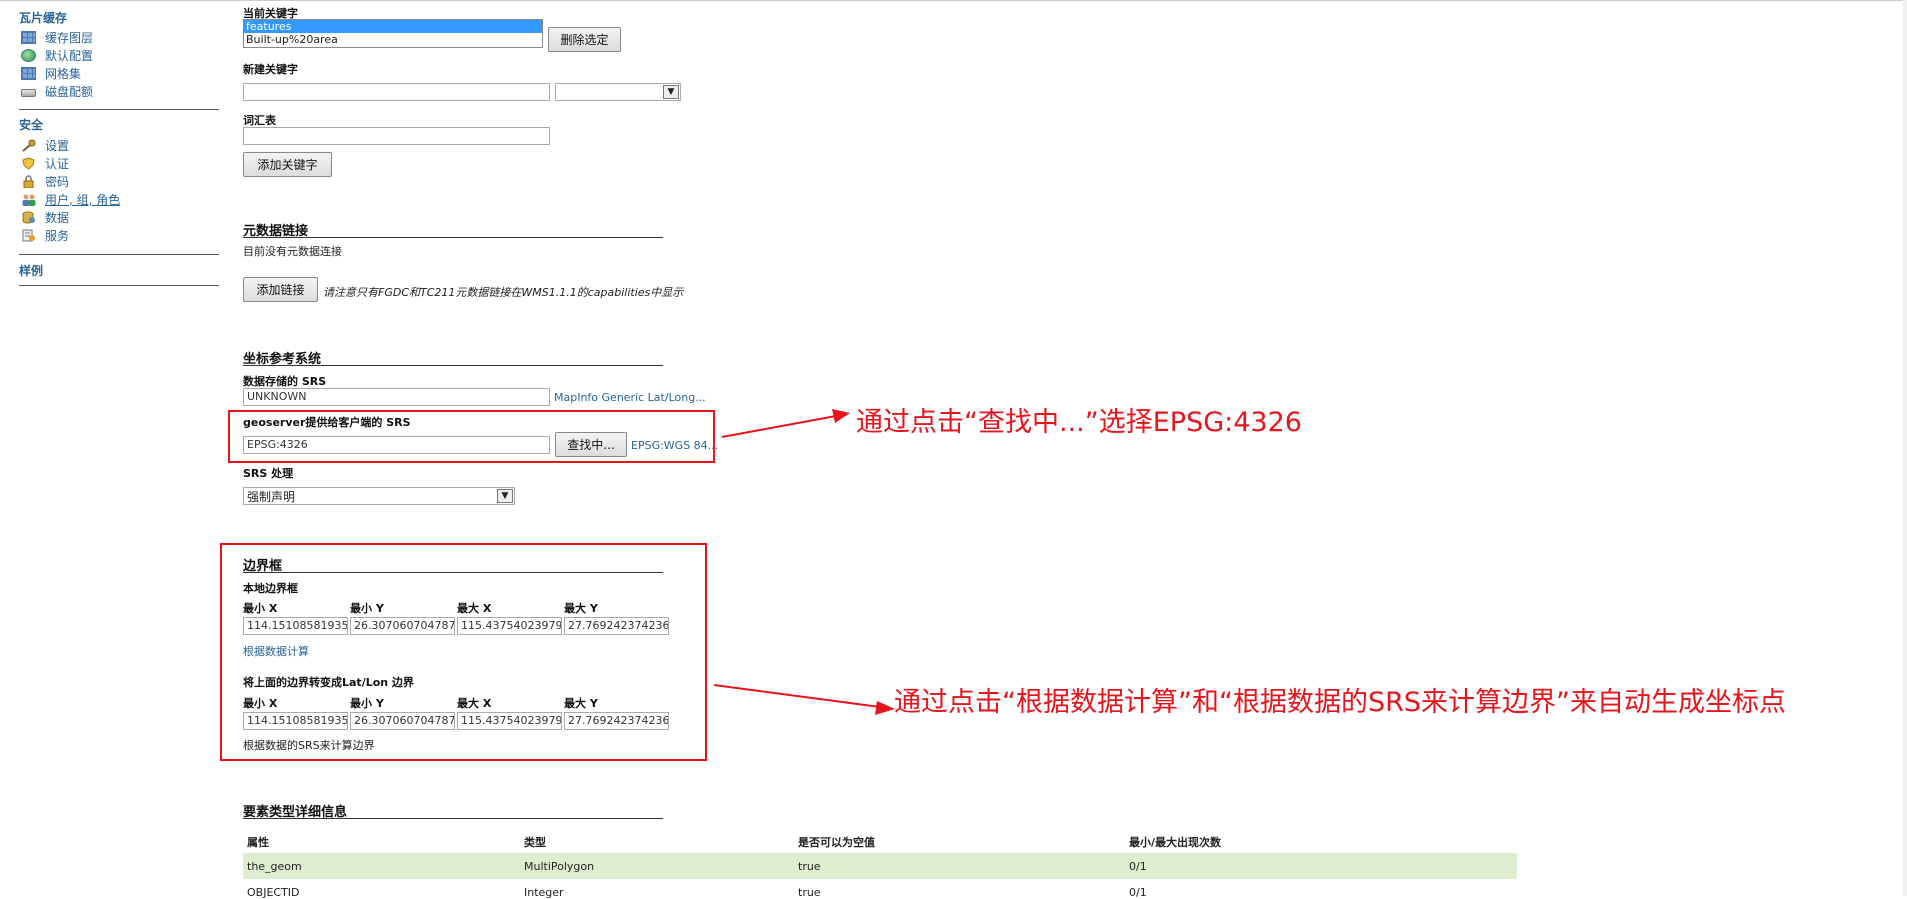 This screenshot has height=899, width=1907. What do you see at coordinates (1905, 448) in the screenshot?
I see `scrollbar` at bounding box center [1905, 448].